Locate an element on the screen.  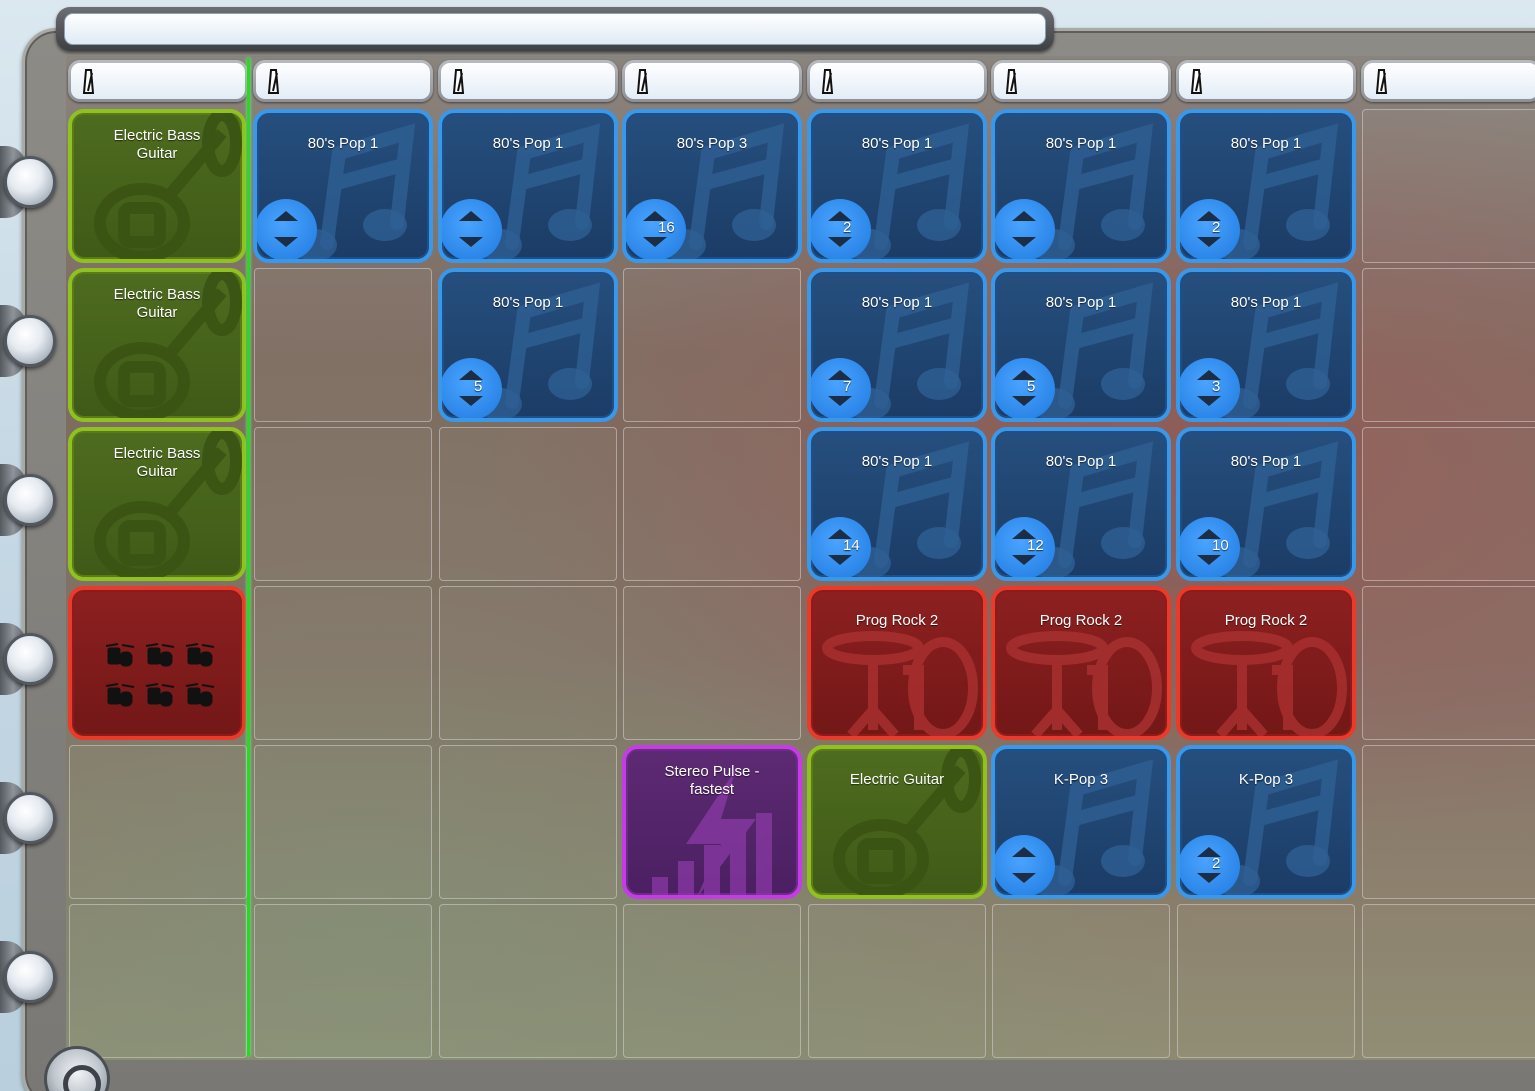
loop-count-stepper: 10 is located at coordinates (1210, 547).